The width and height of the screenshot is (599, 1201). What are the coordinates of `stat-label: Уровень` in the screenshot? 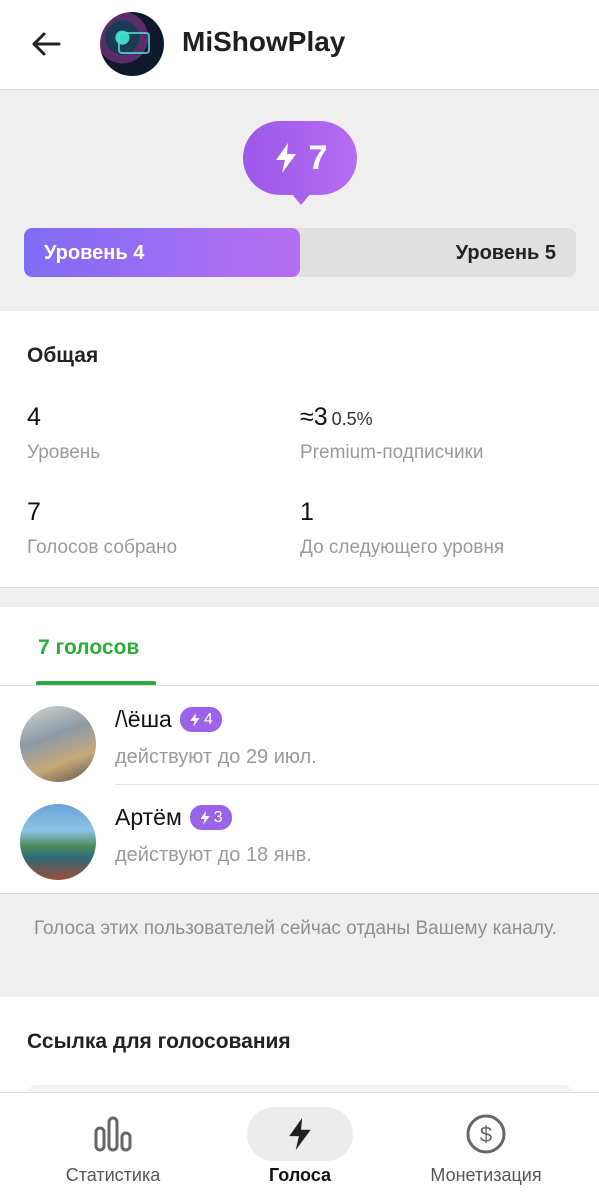 It's located at (64, 452).